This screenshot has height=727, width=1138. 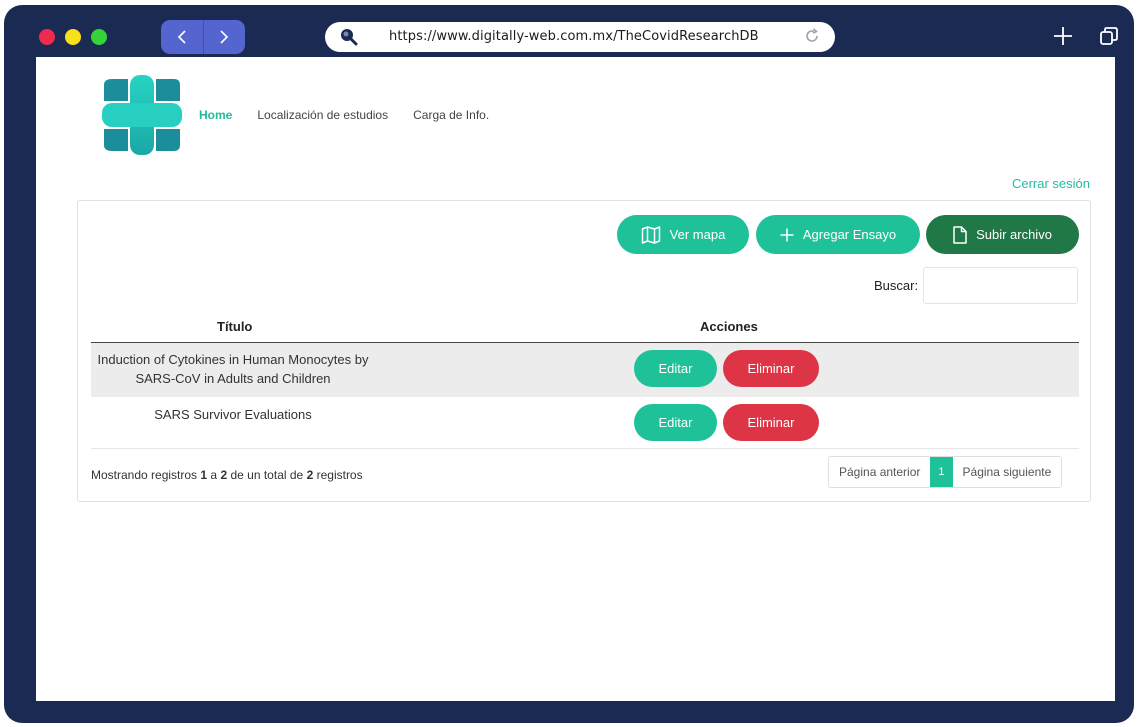 I want to click on column-header-title: Título, so click(x=234, y=326).